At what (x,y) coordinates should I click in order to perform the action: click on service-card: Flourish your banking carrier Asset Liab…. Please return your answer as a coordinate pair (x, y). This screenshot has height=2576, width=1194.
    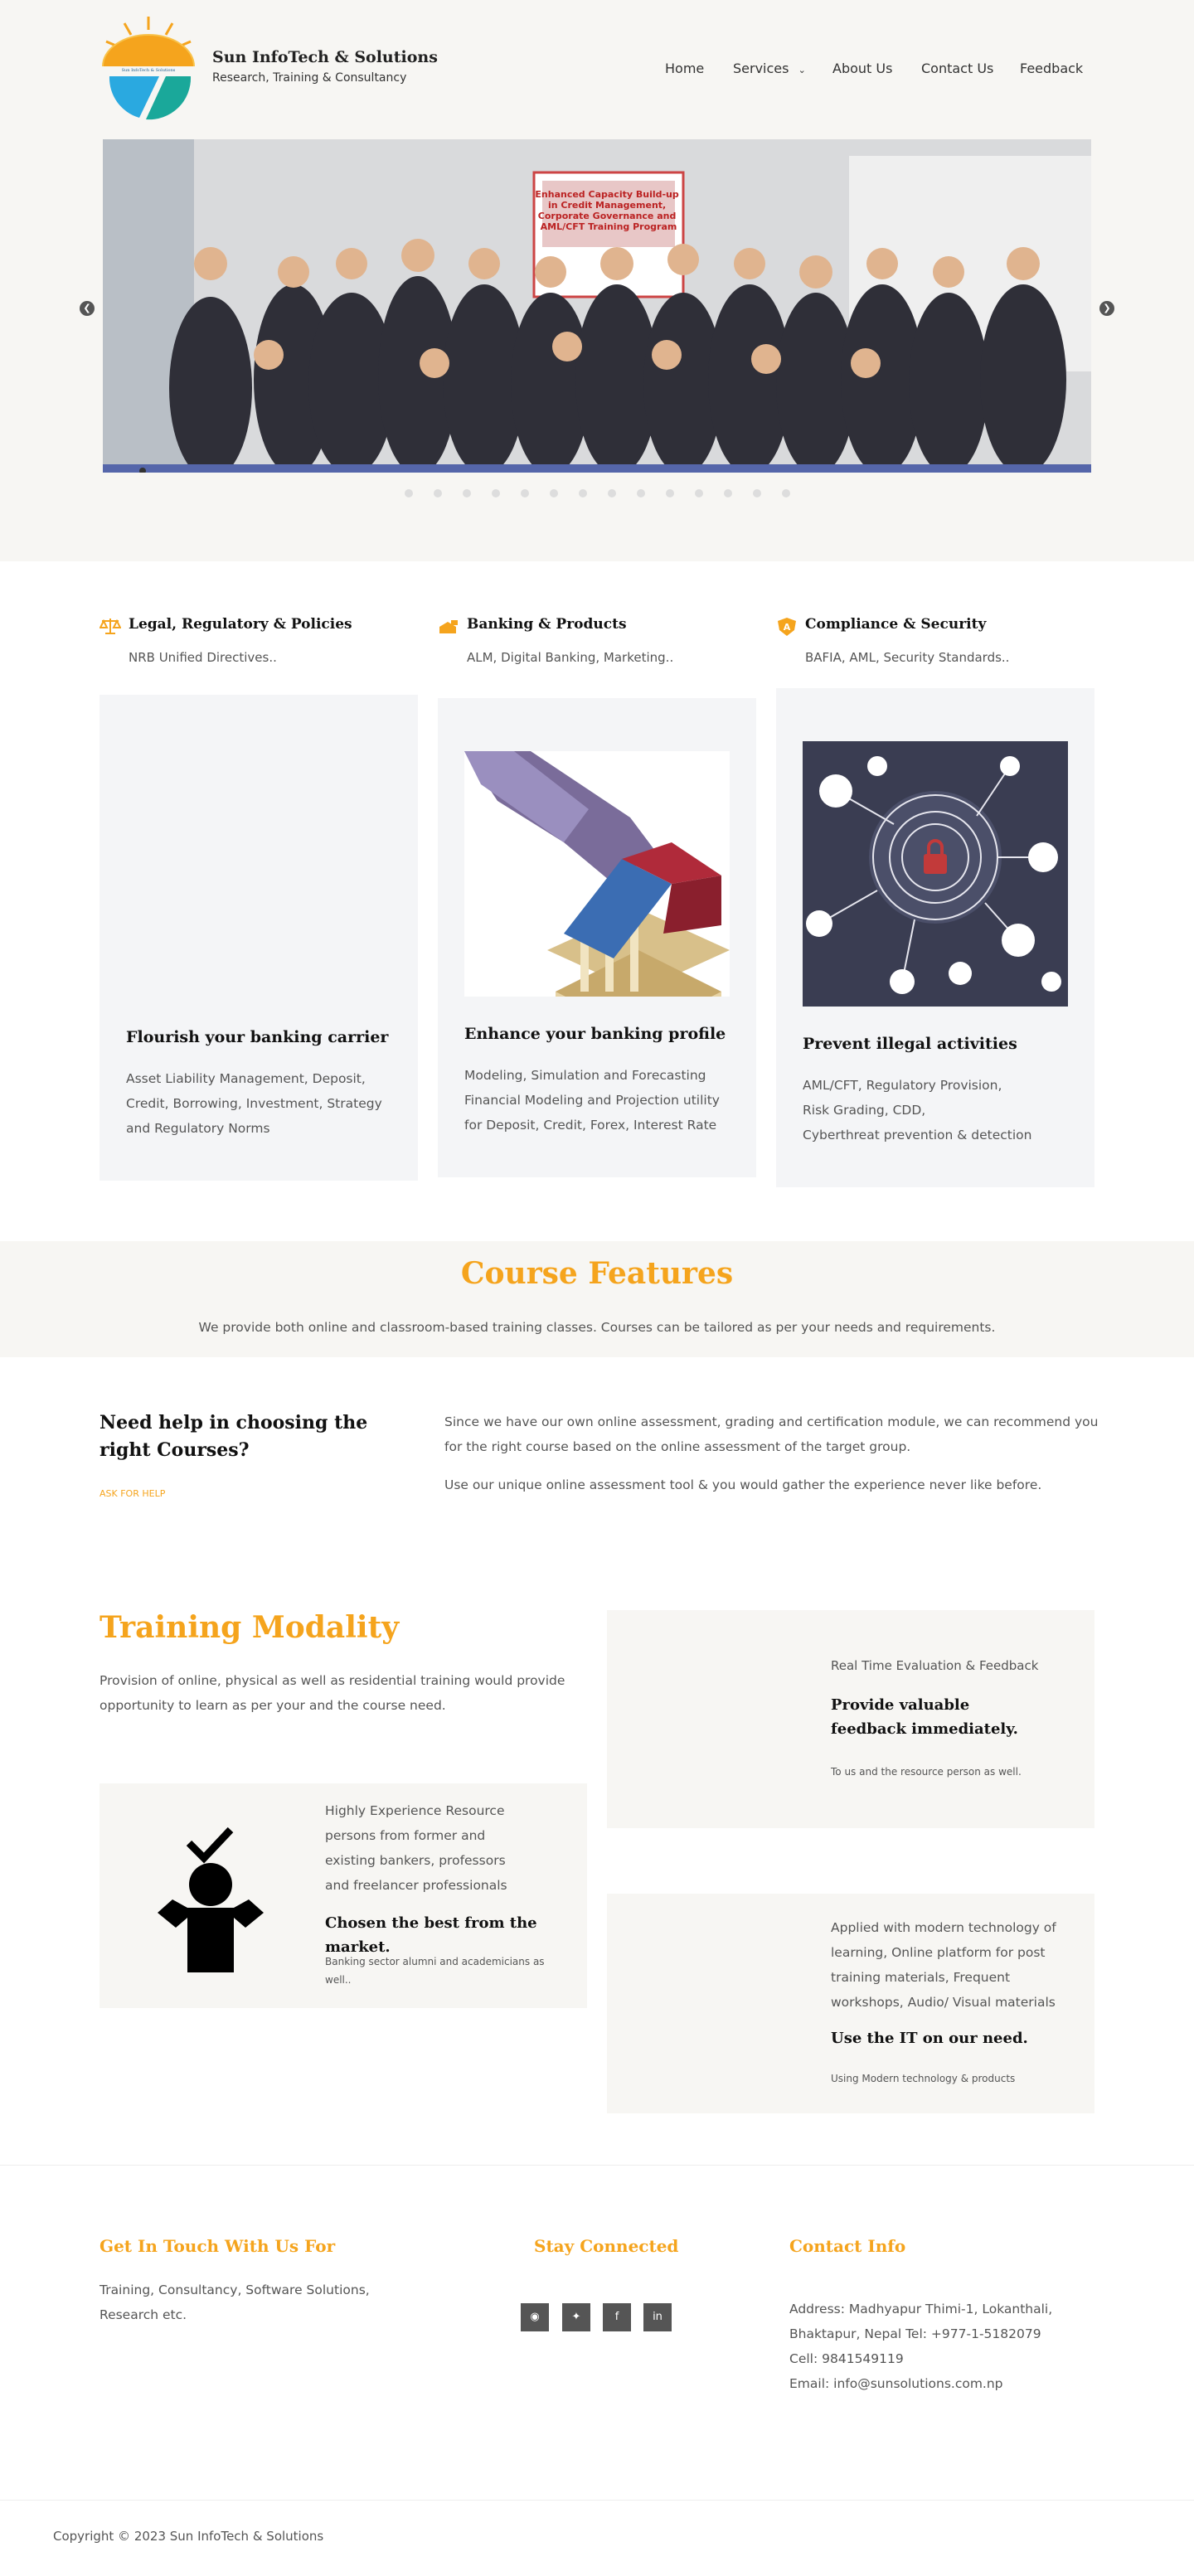
    Looking at the image, I should click on (259, 938).